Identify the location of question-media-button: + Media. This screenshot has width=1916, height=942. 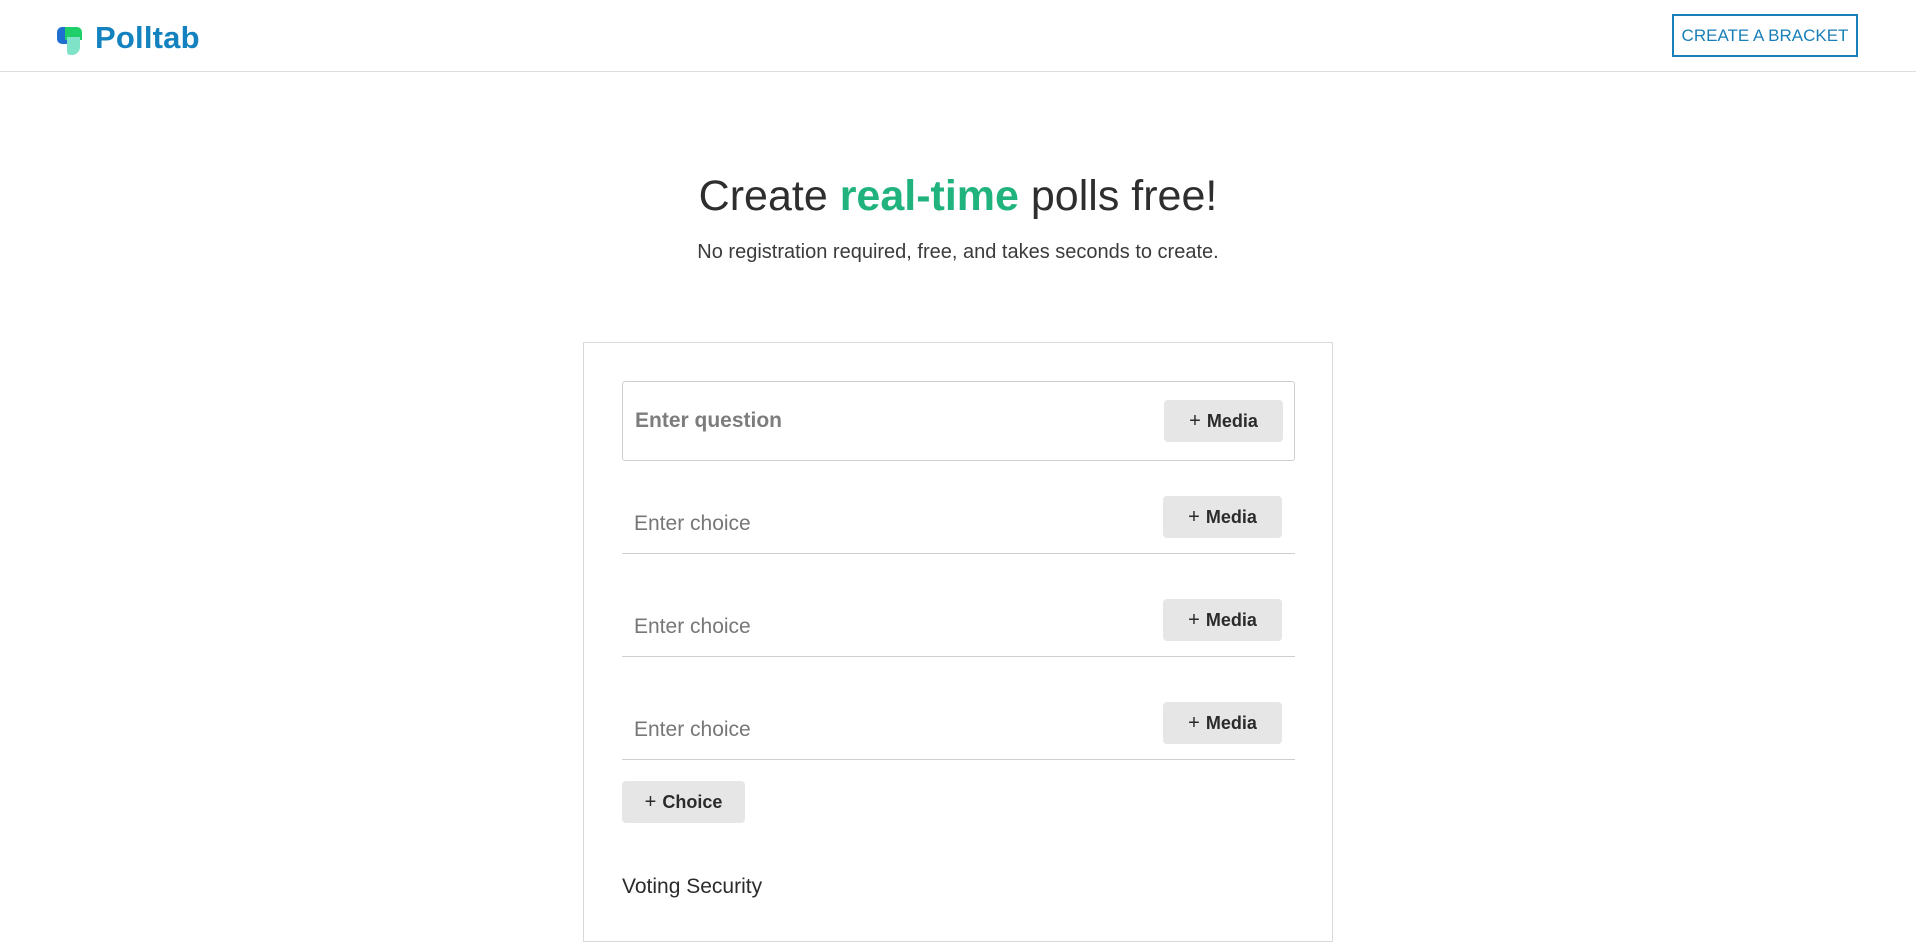
(1223, 421).